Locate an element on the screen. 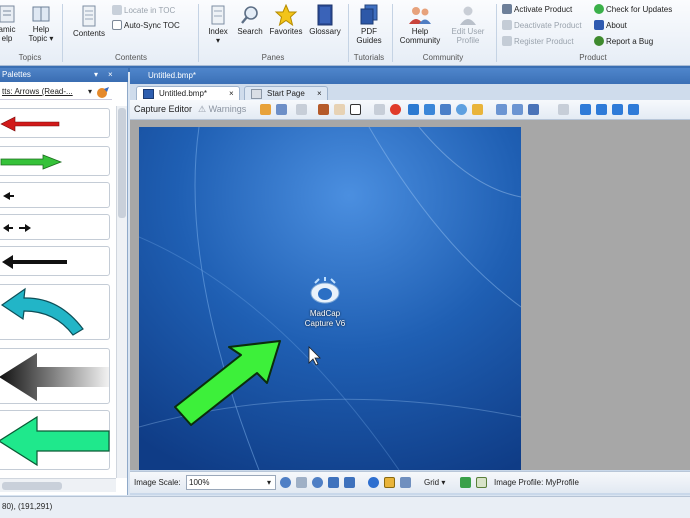 The image size is (690, 518). ribbon-separator is located at coordinates (198, 33).